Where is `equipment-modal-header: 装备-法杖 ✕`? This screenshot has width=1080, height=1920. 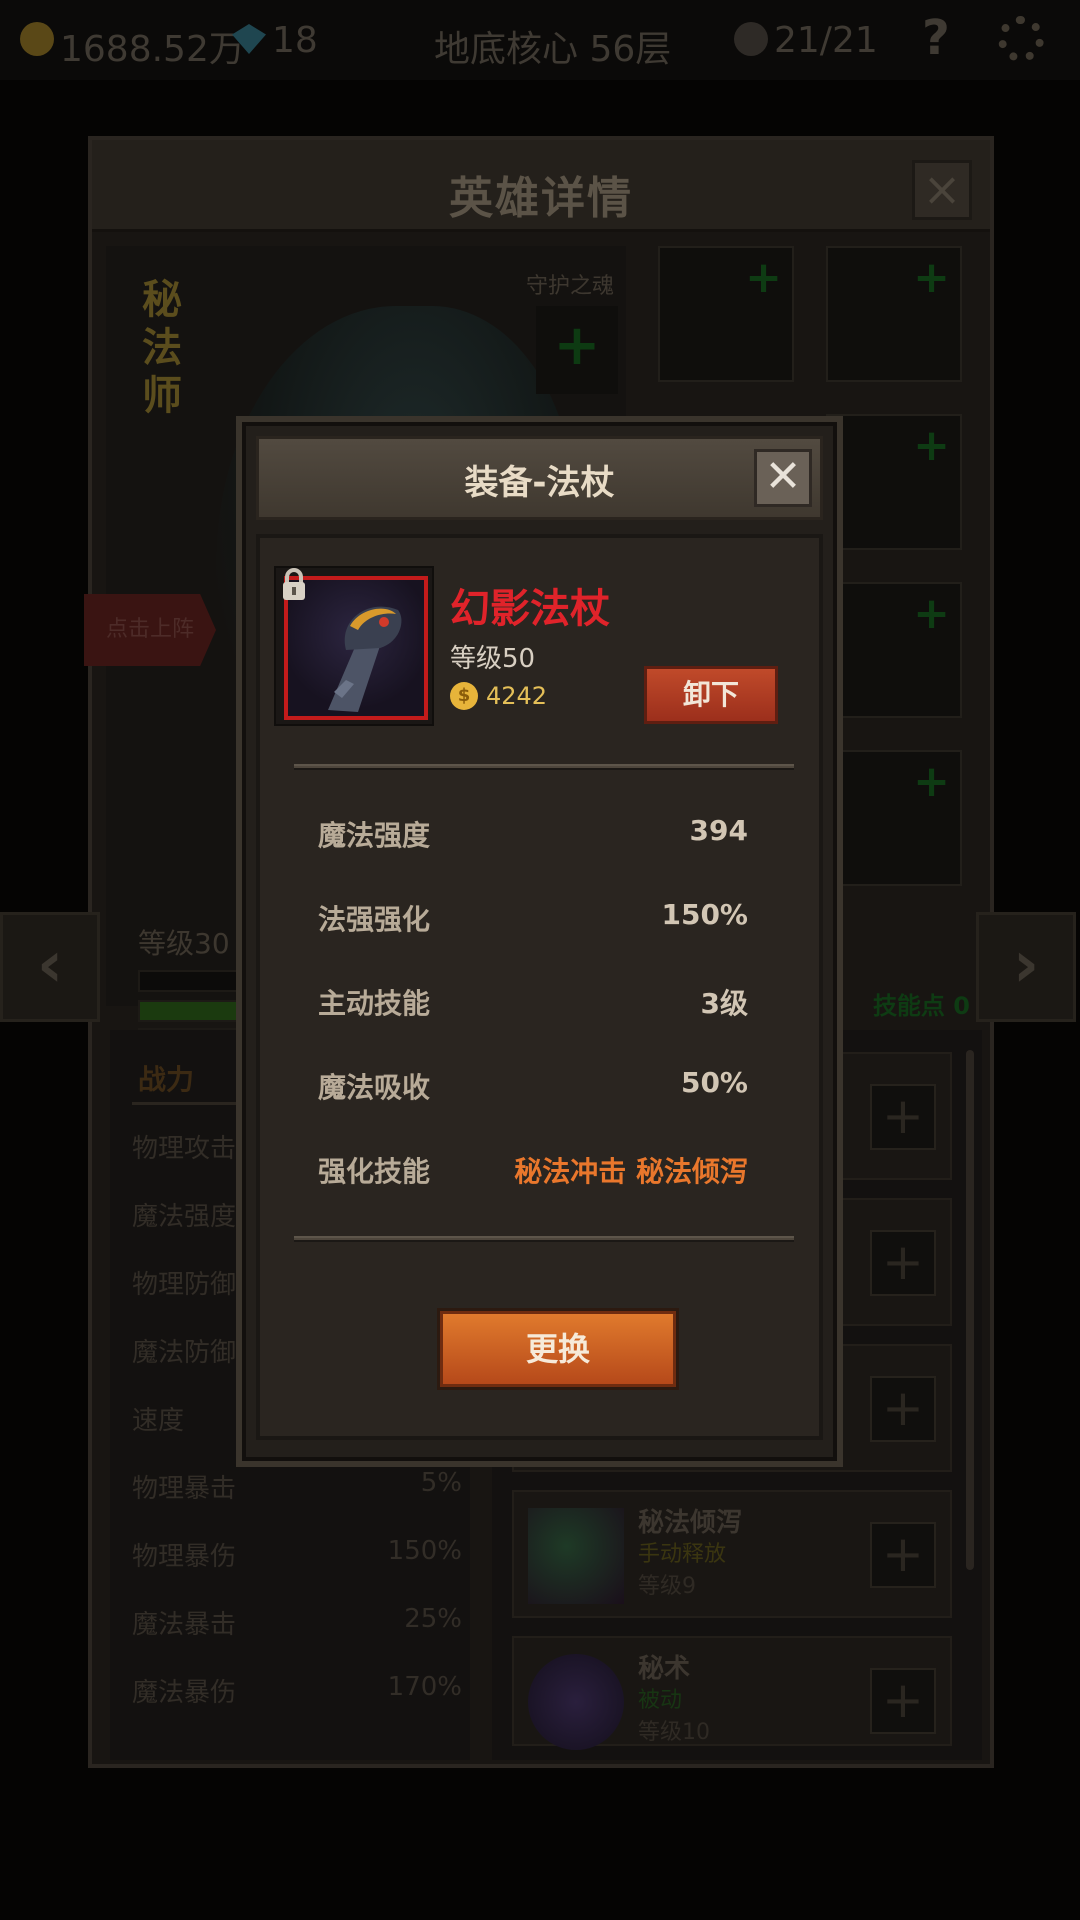 equipment-modal-header: 装备-法杖 ✕ is located at coordinates (539, 478).